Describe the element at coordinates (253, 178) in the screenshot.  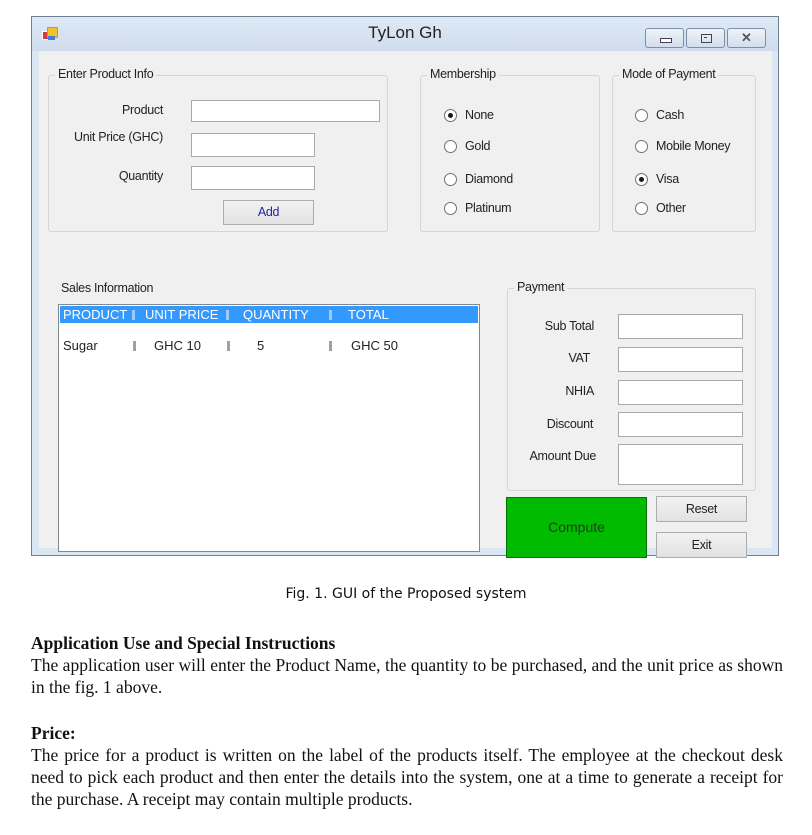
I see `quantity-input` at that location.